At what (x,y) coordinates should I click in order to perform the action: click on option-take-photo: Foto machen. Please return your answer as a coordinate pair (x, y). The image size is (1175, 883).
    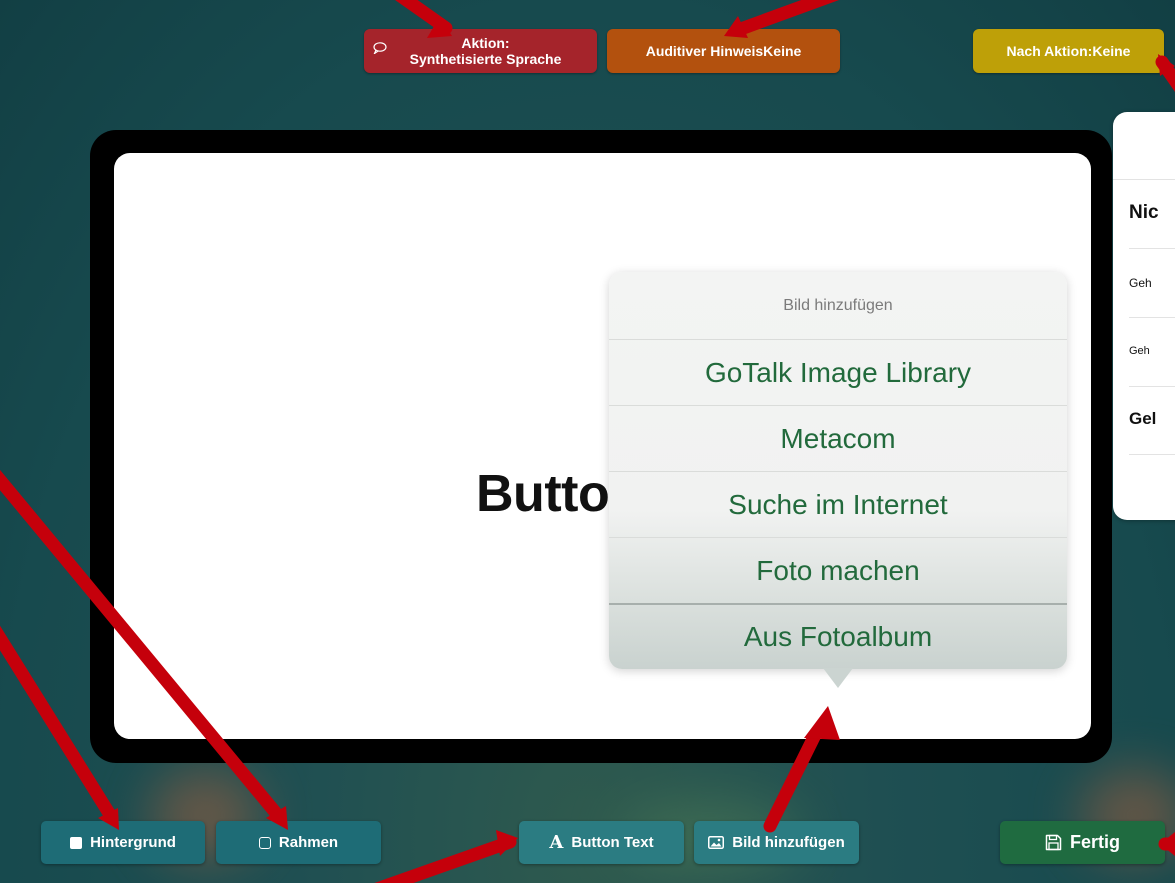
    Looking at the image, I should click on (838, 570).